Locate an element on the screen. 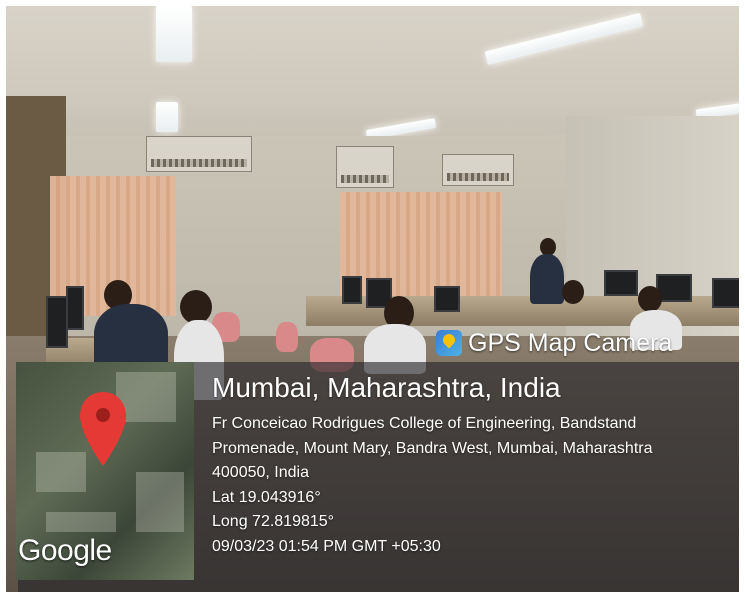 The height and width of the screenshot is (598, 745). latitude: Lat 19.043916° is located at coordinates (266, 497).